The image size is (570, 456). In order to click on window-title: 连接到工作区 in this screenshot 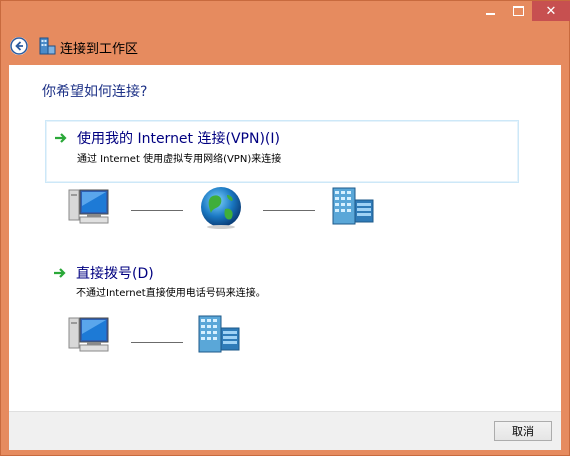, I will do `click(99, 49)`.